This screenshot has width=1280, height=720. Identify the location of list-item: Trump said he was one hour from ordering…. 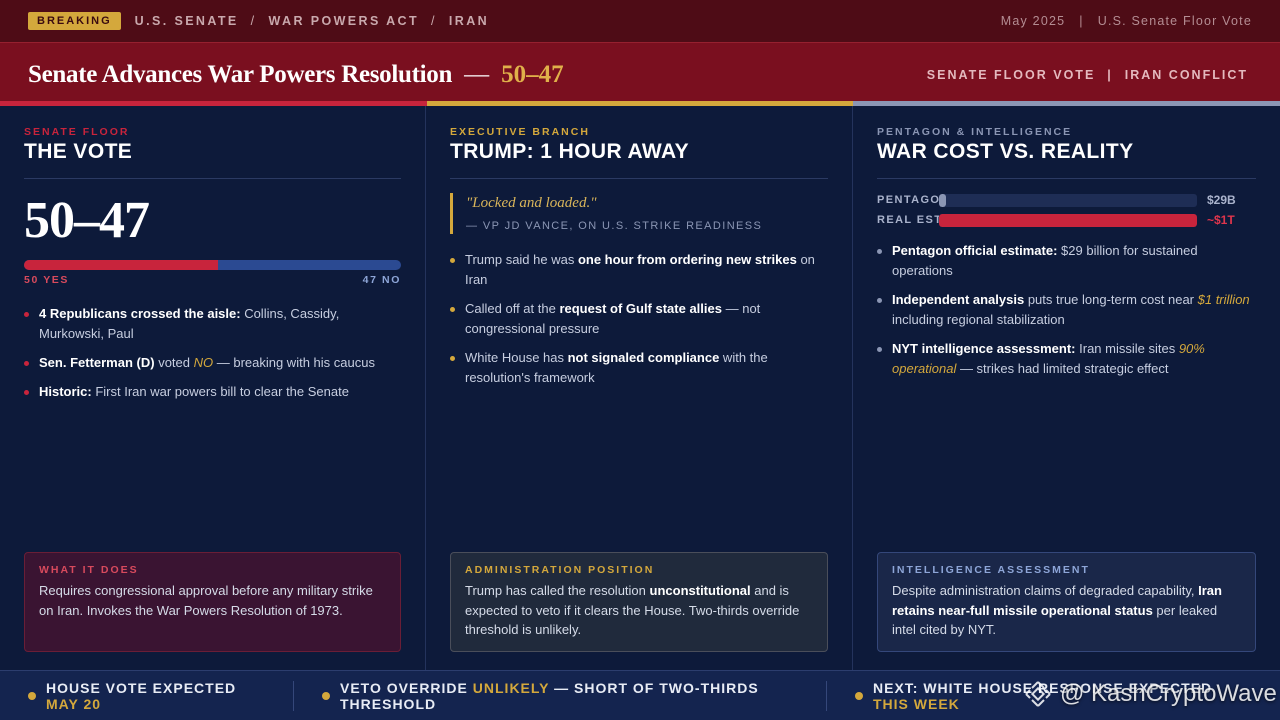
(639, 270).